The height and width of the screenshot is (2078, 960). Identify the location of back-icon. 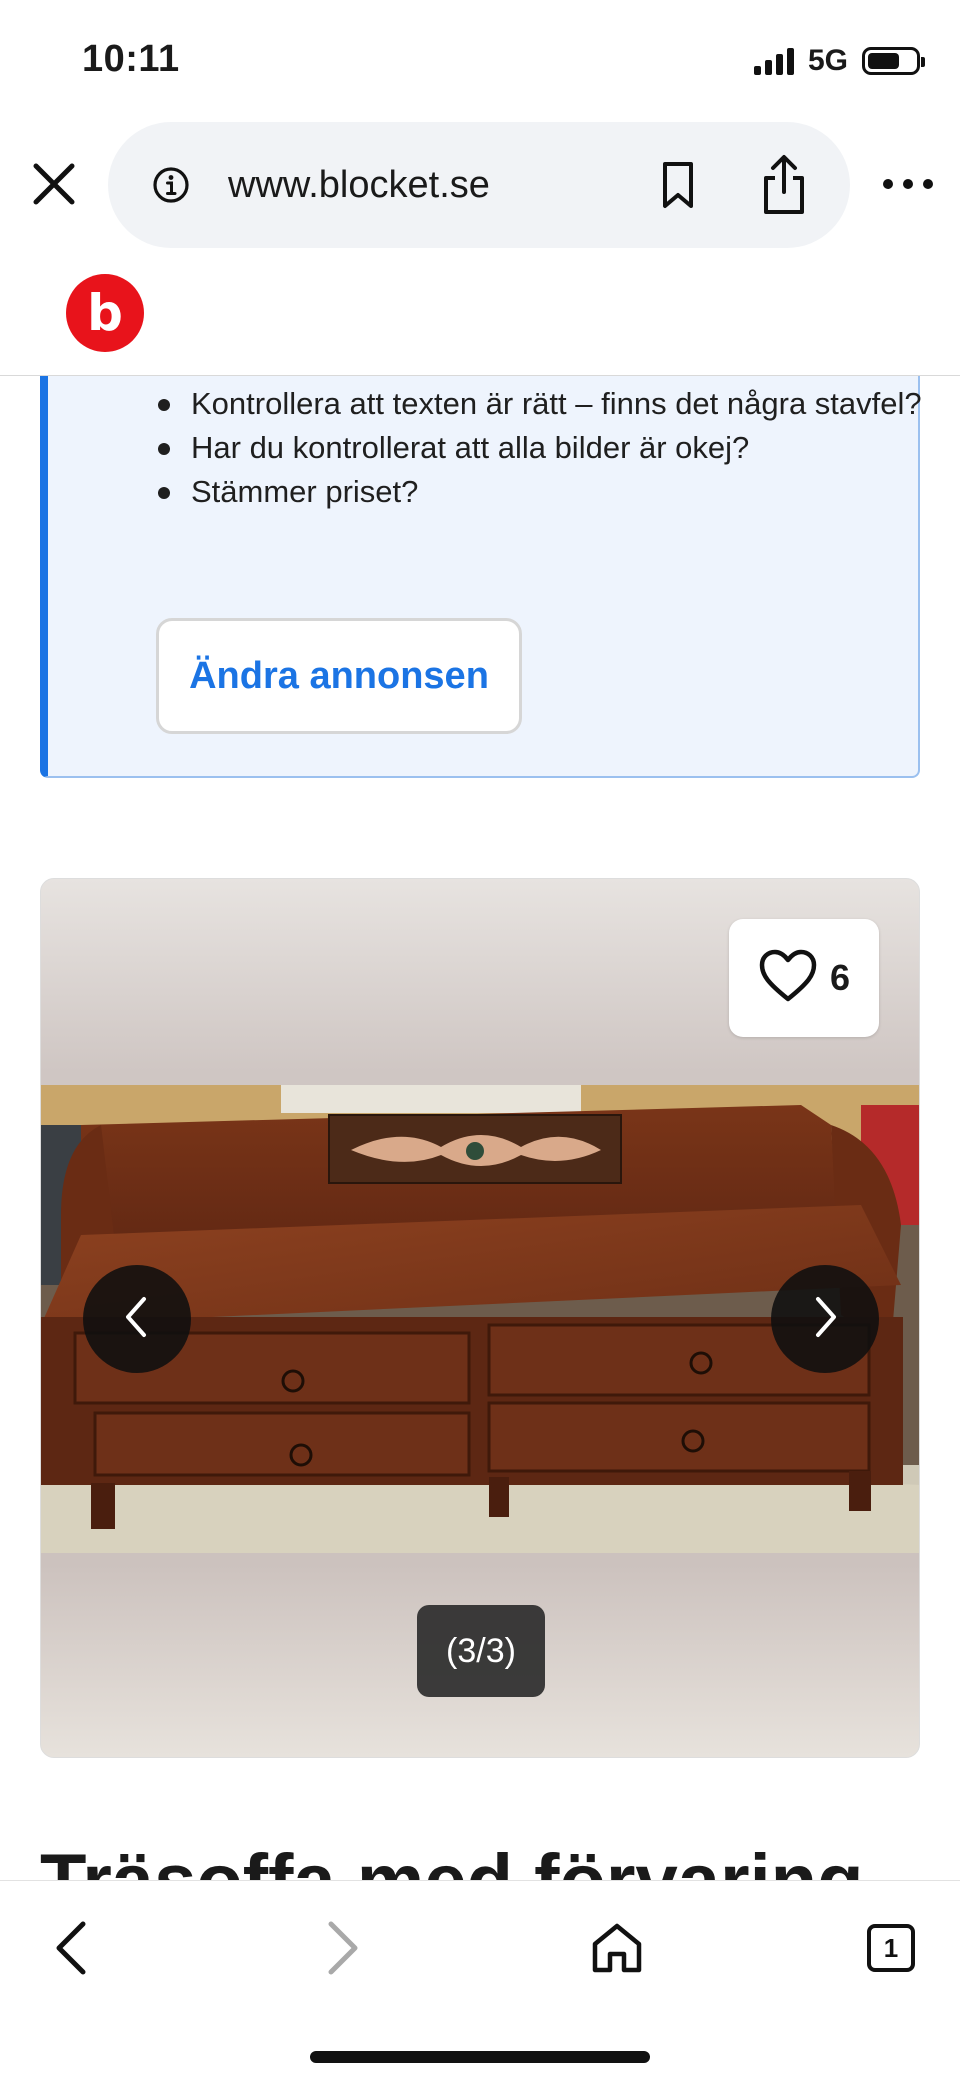
(71, 1948).